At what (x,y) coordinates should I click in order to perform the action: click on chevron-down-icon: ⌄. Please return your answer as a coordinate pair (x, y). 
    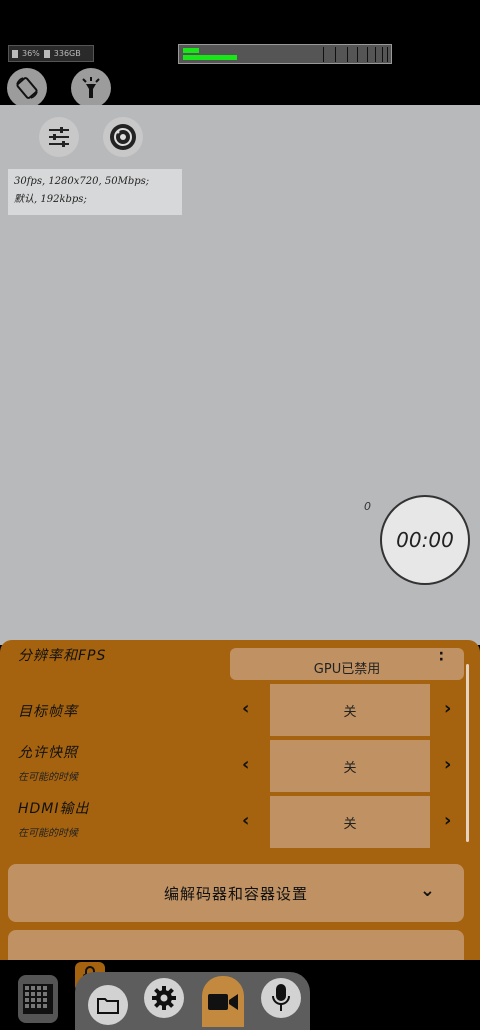
    Looking at the image, I should click on (427, 890).